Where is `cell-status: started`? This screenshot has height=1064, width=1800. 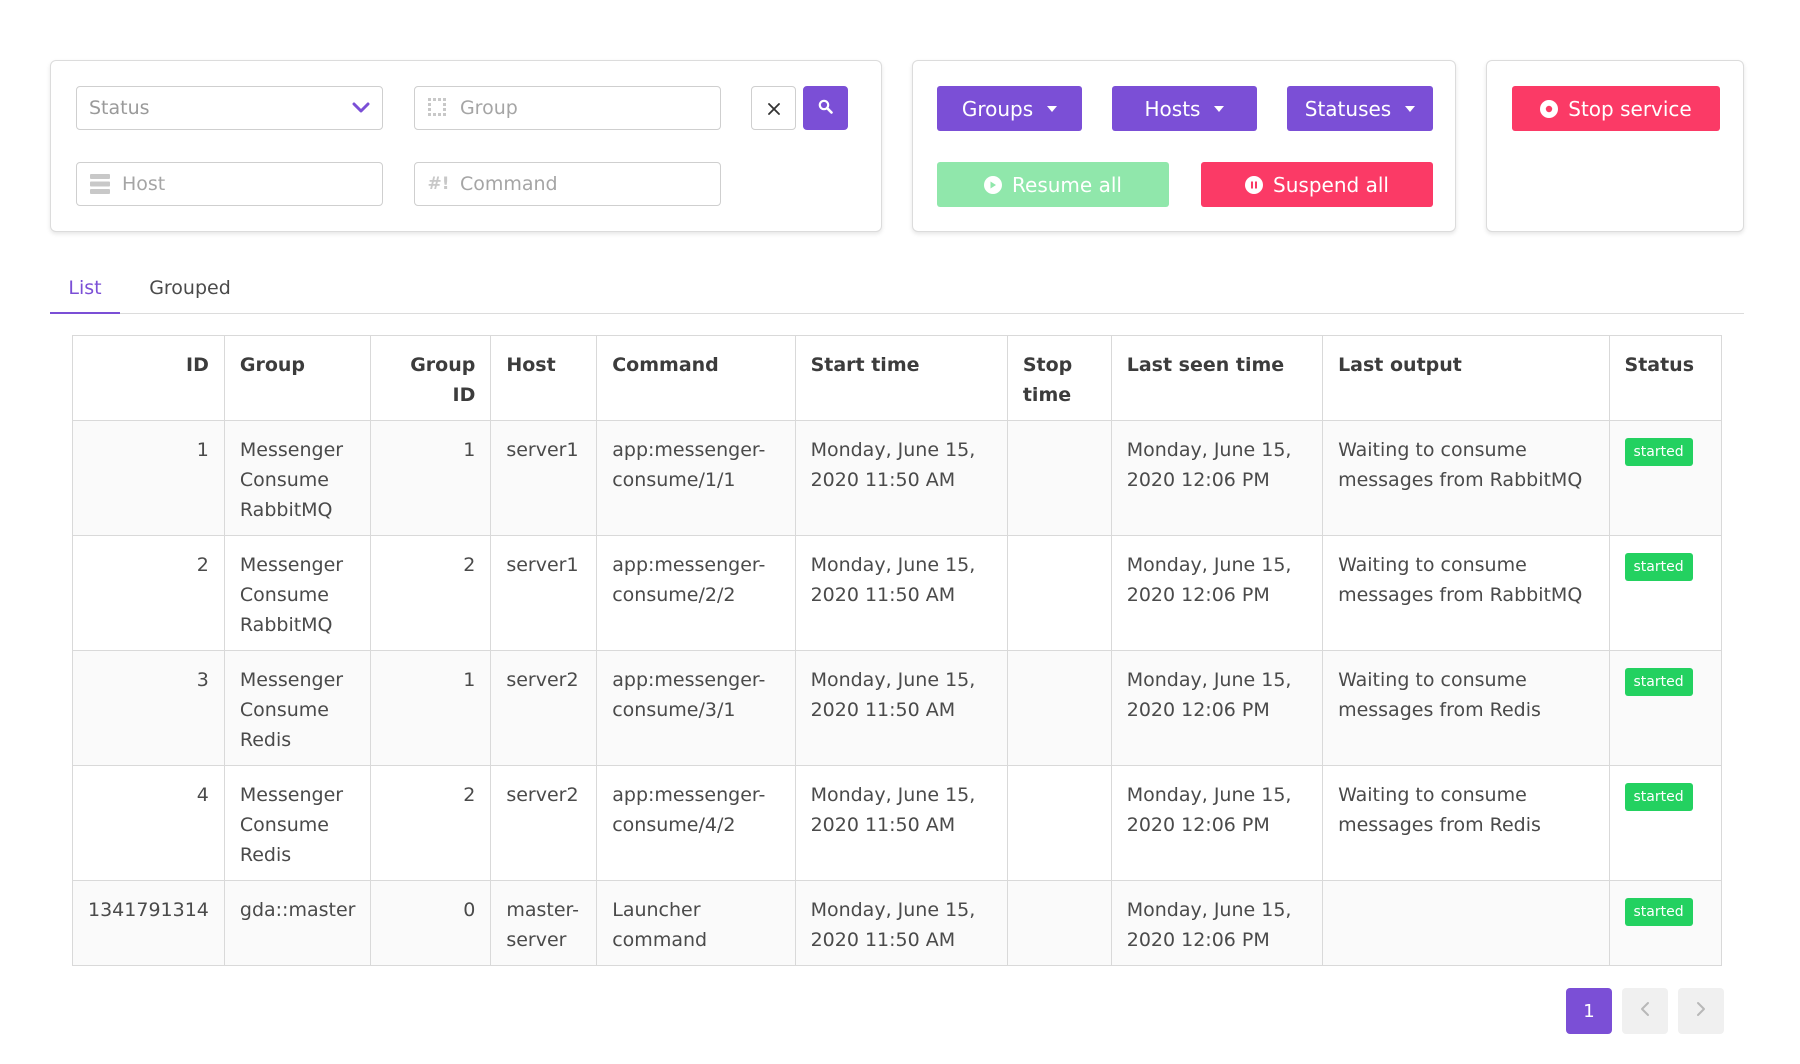
cell-status: started is located at coordinates (1665, 923).